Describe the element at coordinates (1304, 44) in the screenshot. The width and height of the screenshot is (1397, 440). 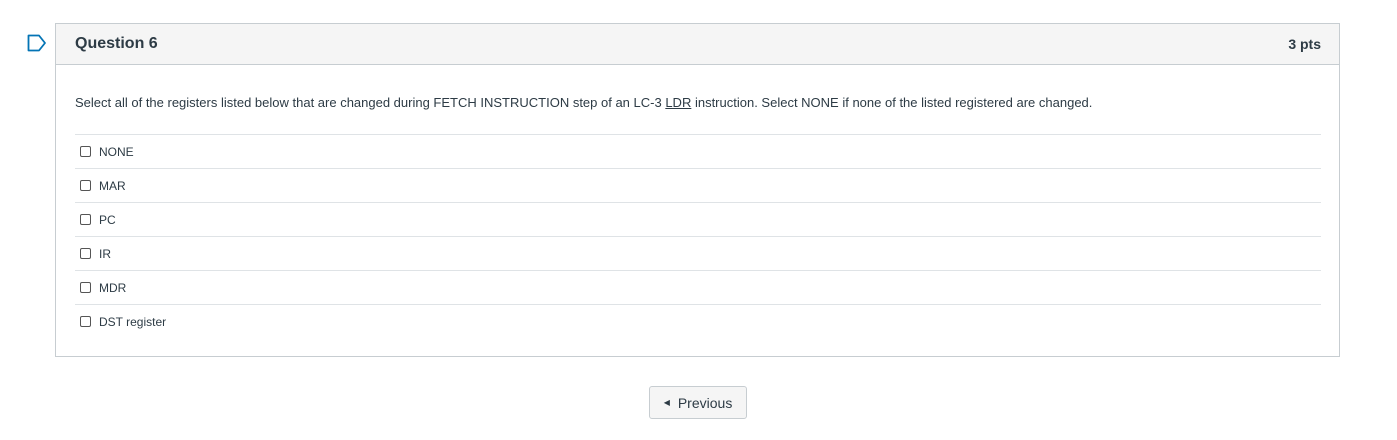
I see `question-points: 3 pts` at that location.